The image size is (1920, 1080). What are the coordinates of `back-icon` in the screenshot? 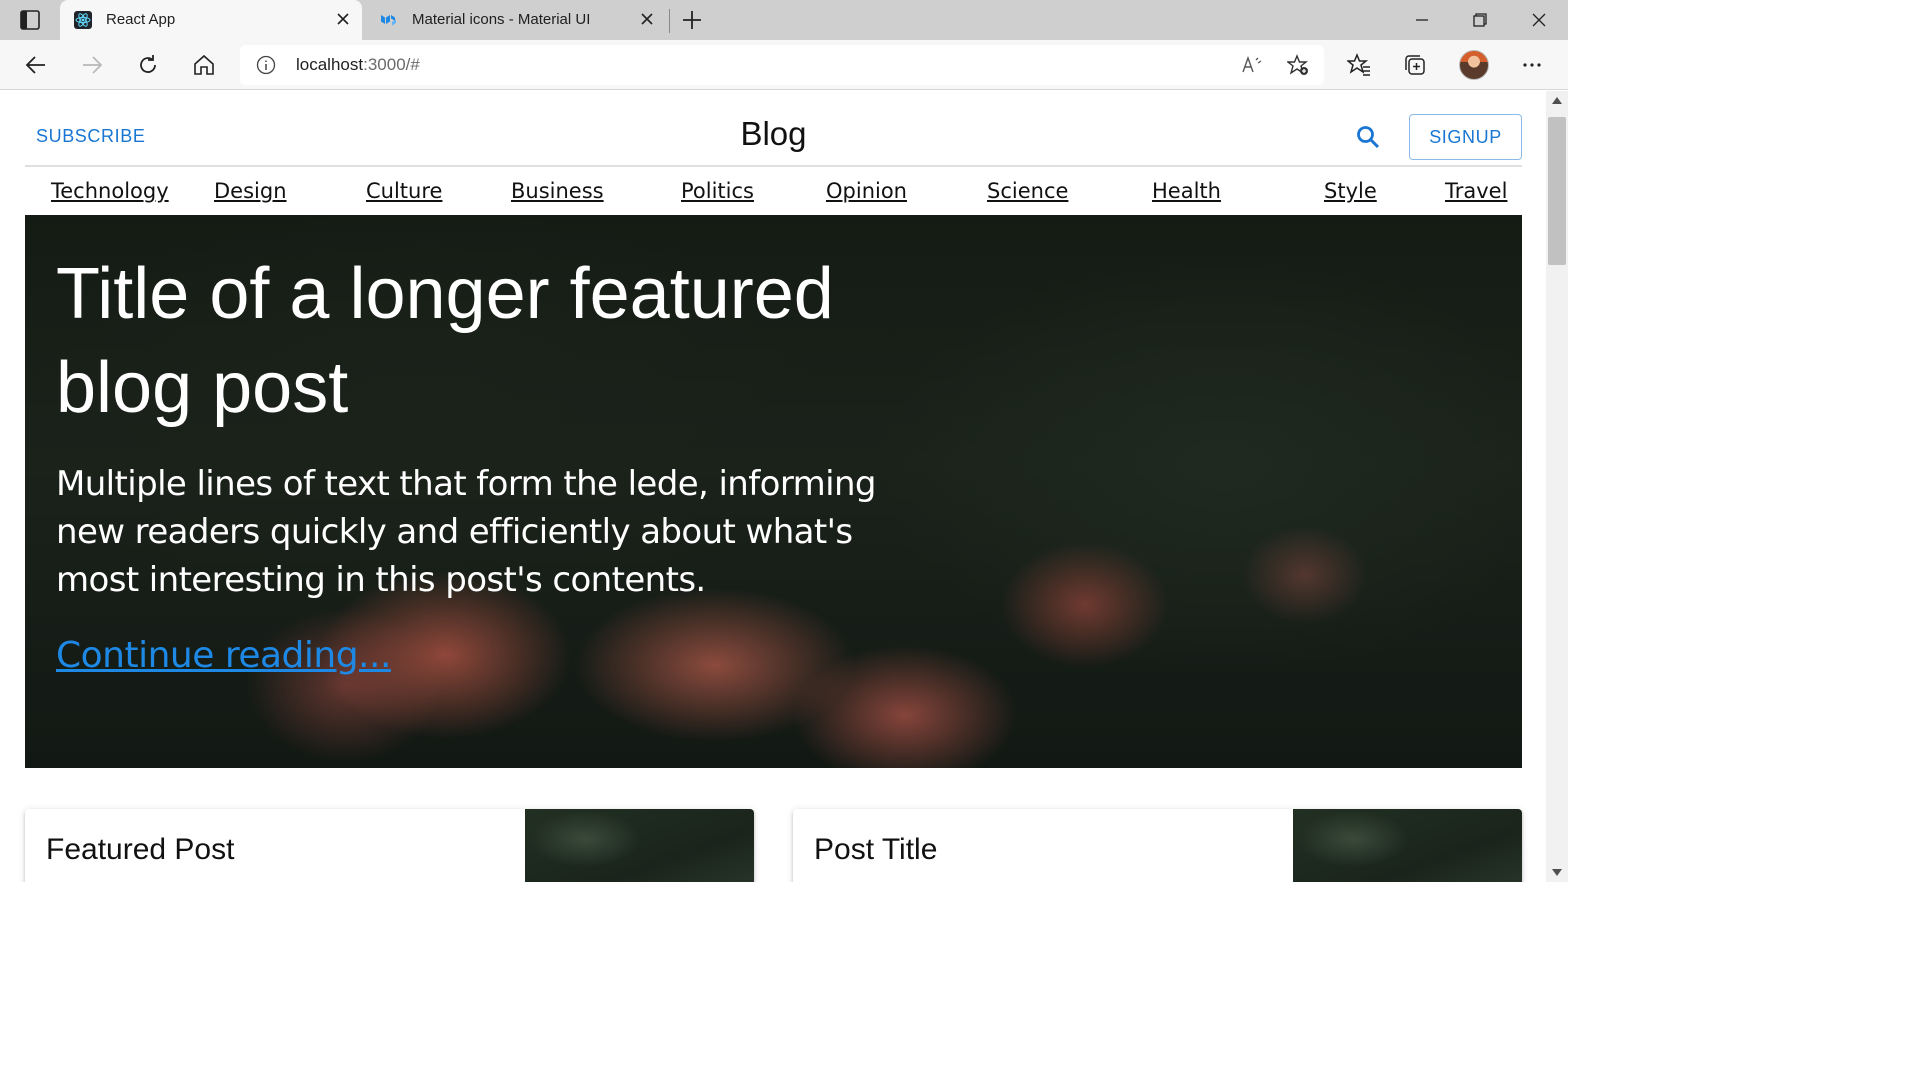 It's located at (36, 65).